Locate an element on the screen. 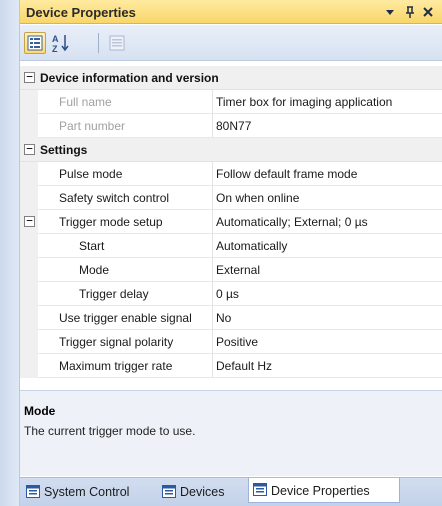 The image size is (442, 506). property-name: Safety switch control is located at coordinates (126, 198).